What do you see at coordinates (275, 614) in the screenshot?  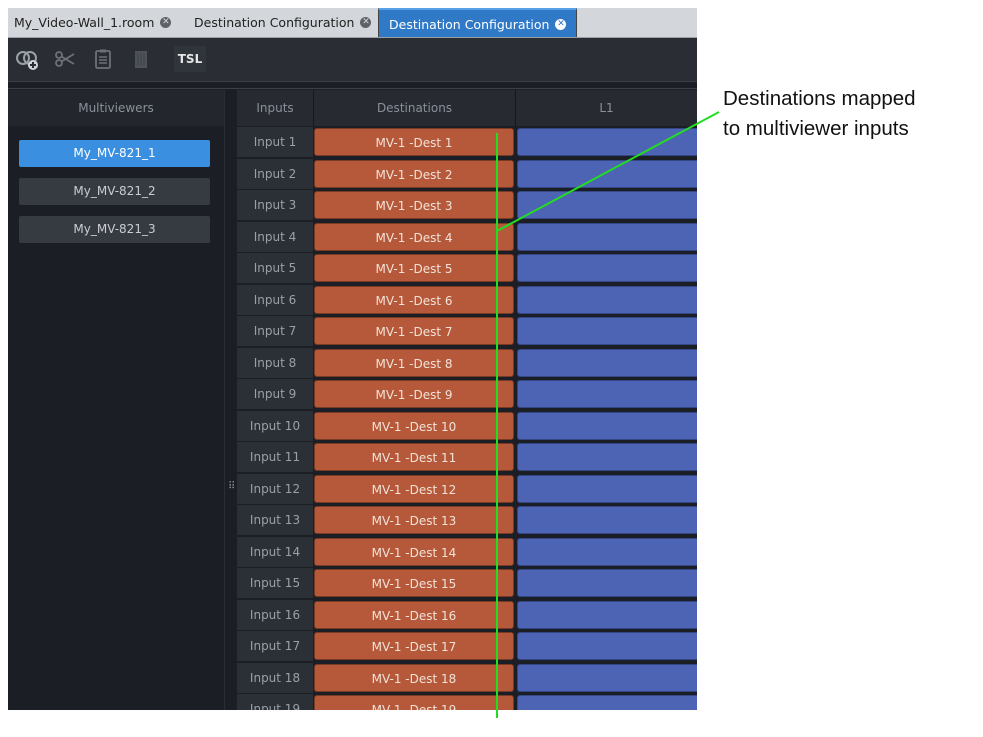 I see `input-cell: Input 16` at bounding box center [275, 614].